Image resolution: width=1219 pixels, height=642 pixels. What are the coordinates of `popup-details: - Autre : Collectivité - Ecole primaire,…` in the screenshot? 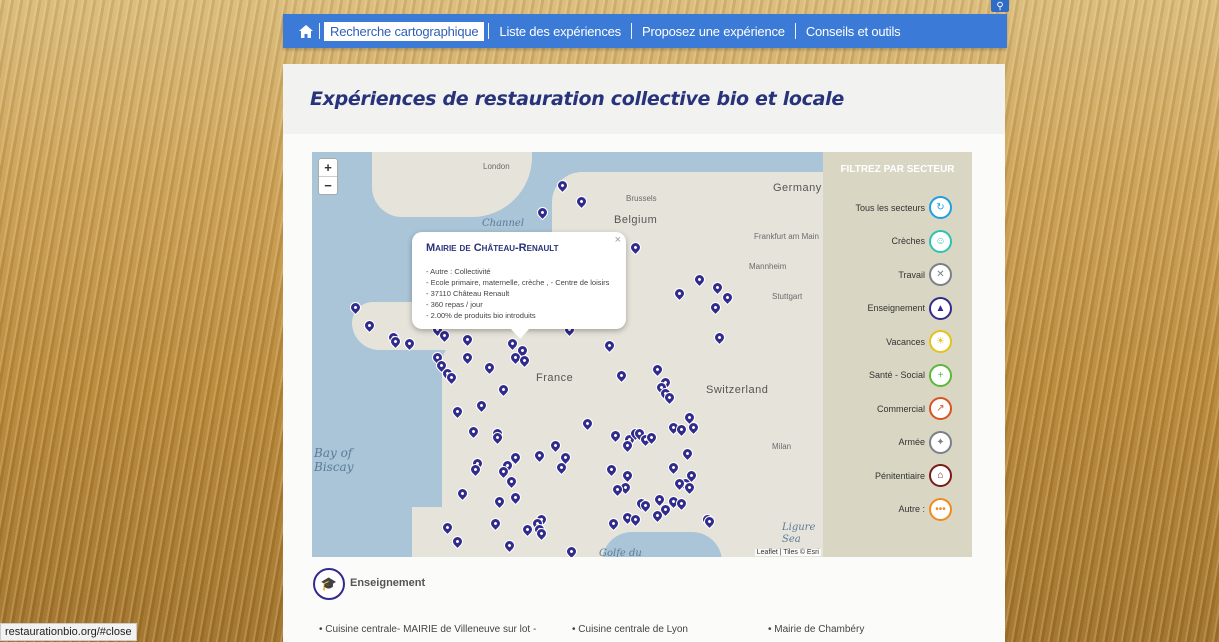 It's located at (517, 293).